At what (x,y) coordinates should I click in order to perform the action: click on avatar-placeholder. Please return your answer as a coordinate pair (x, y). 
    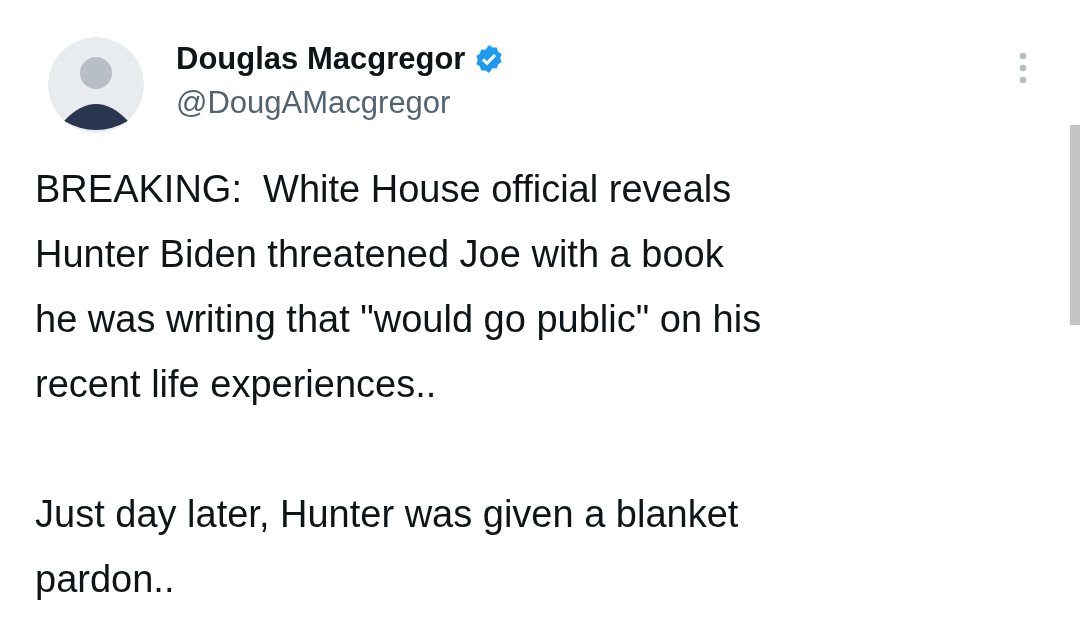
    Looking at the image, I should click on (96, 85).